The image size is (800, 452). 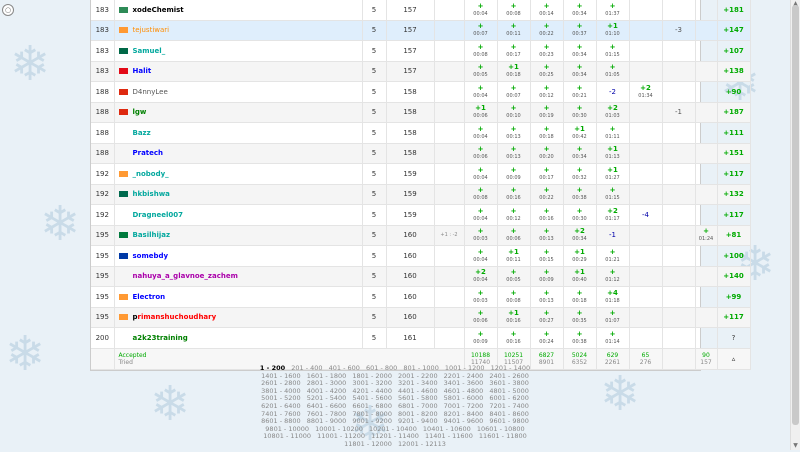 I want to click on page-link: 6201 - 6400, so click(x=281, y=406).